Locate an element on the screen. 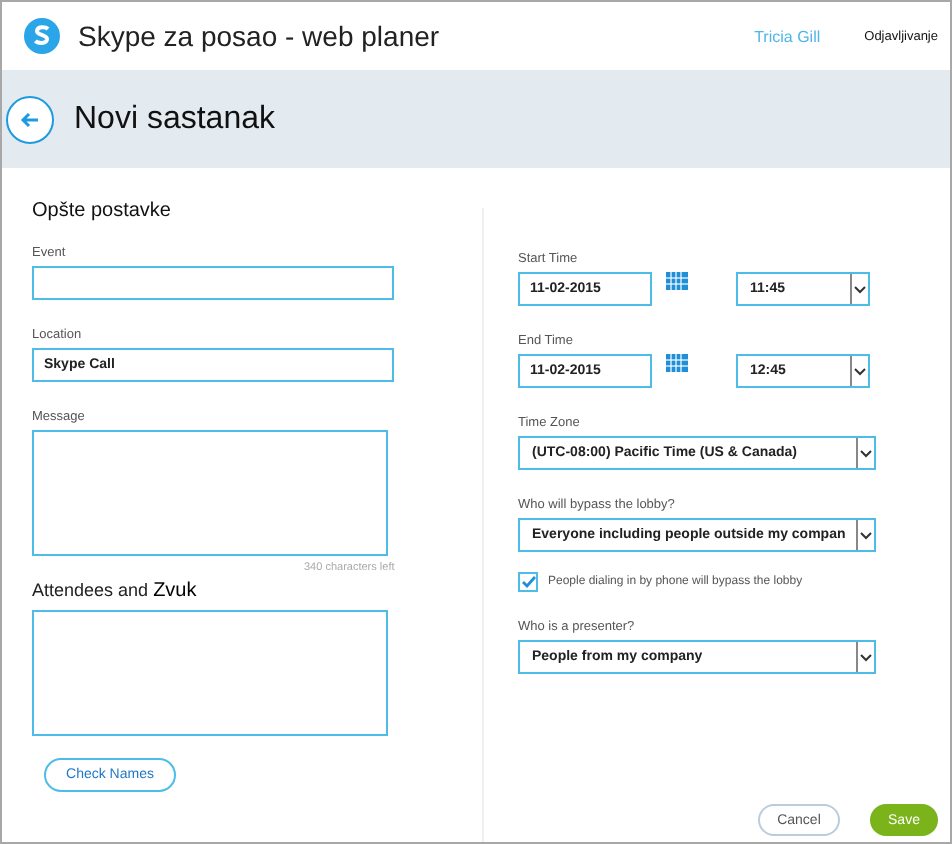 The height and width of the screenshot is (844, 952). back-button is located at coordinates (30, 119).